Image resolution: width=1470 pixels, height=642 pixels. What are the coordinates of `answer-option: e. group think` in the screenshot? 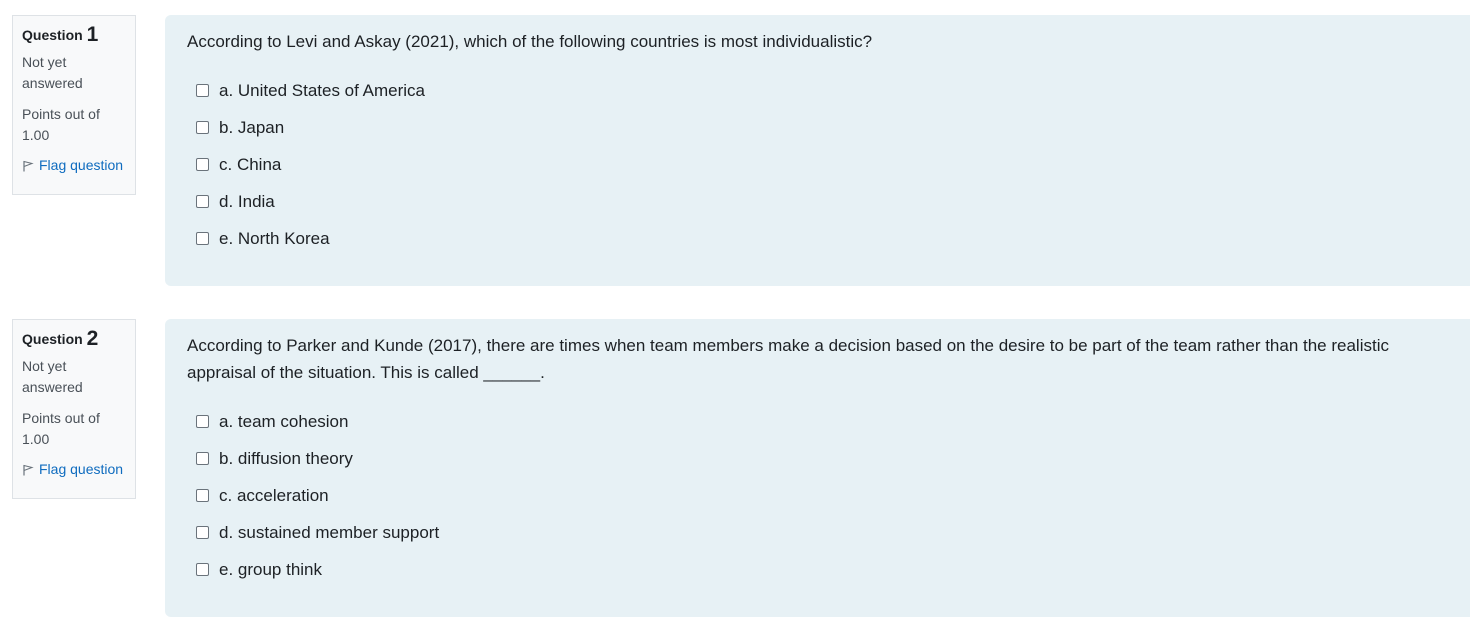 It's located at (817, 569).